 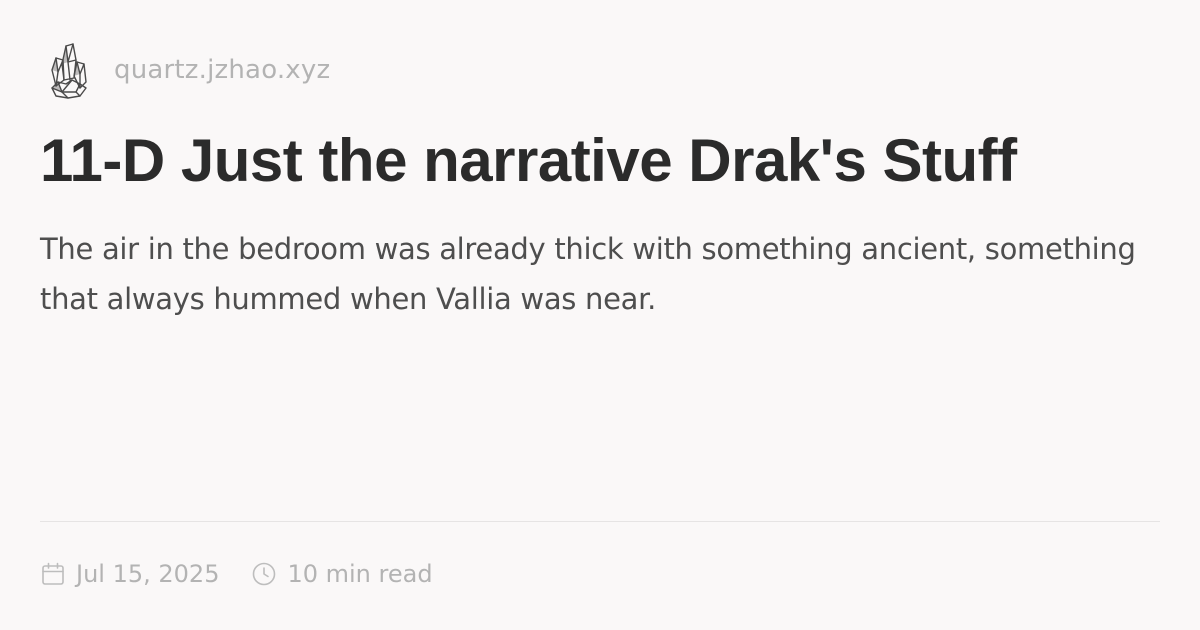 I want to click on publish-date-text: Jul 15, 2025, so click(x=148, y=574).